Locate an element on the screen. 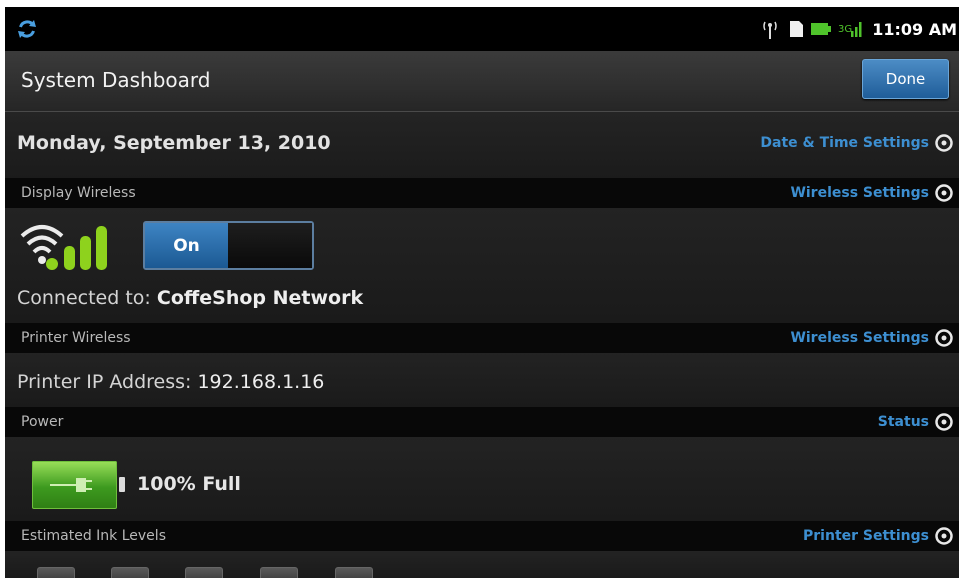 Image resolution: width=959 pixels, height=578 pixels. status-icons: 3G 11:09 AM is located at coordinates (859, 29).